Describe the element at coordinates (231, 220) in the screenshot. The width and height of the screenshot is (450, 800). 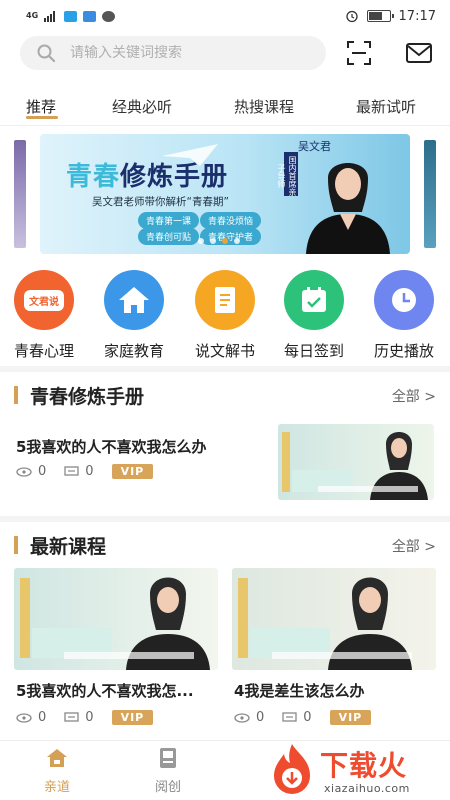
I see `banner-pill: 青春没烦恼` at that location.